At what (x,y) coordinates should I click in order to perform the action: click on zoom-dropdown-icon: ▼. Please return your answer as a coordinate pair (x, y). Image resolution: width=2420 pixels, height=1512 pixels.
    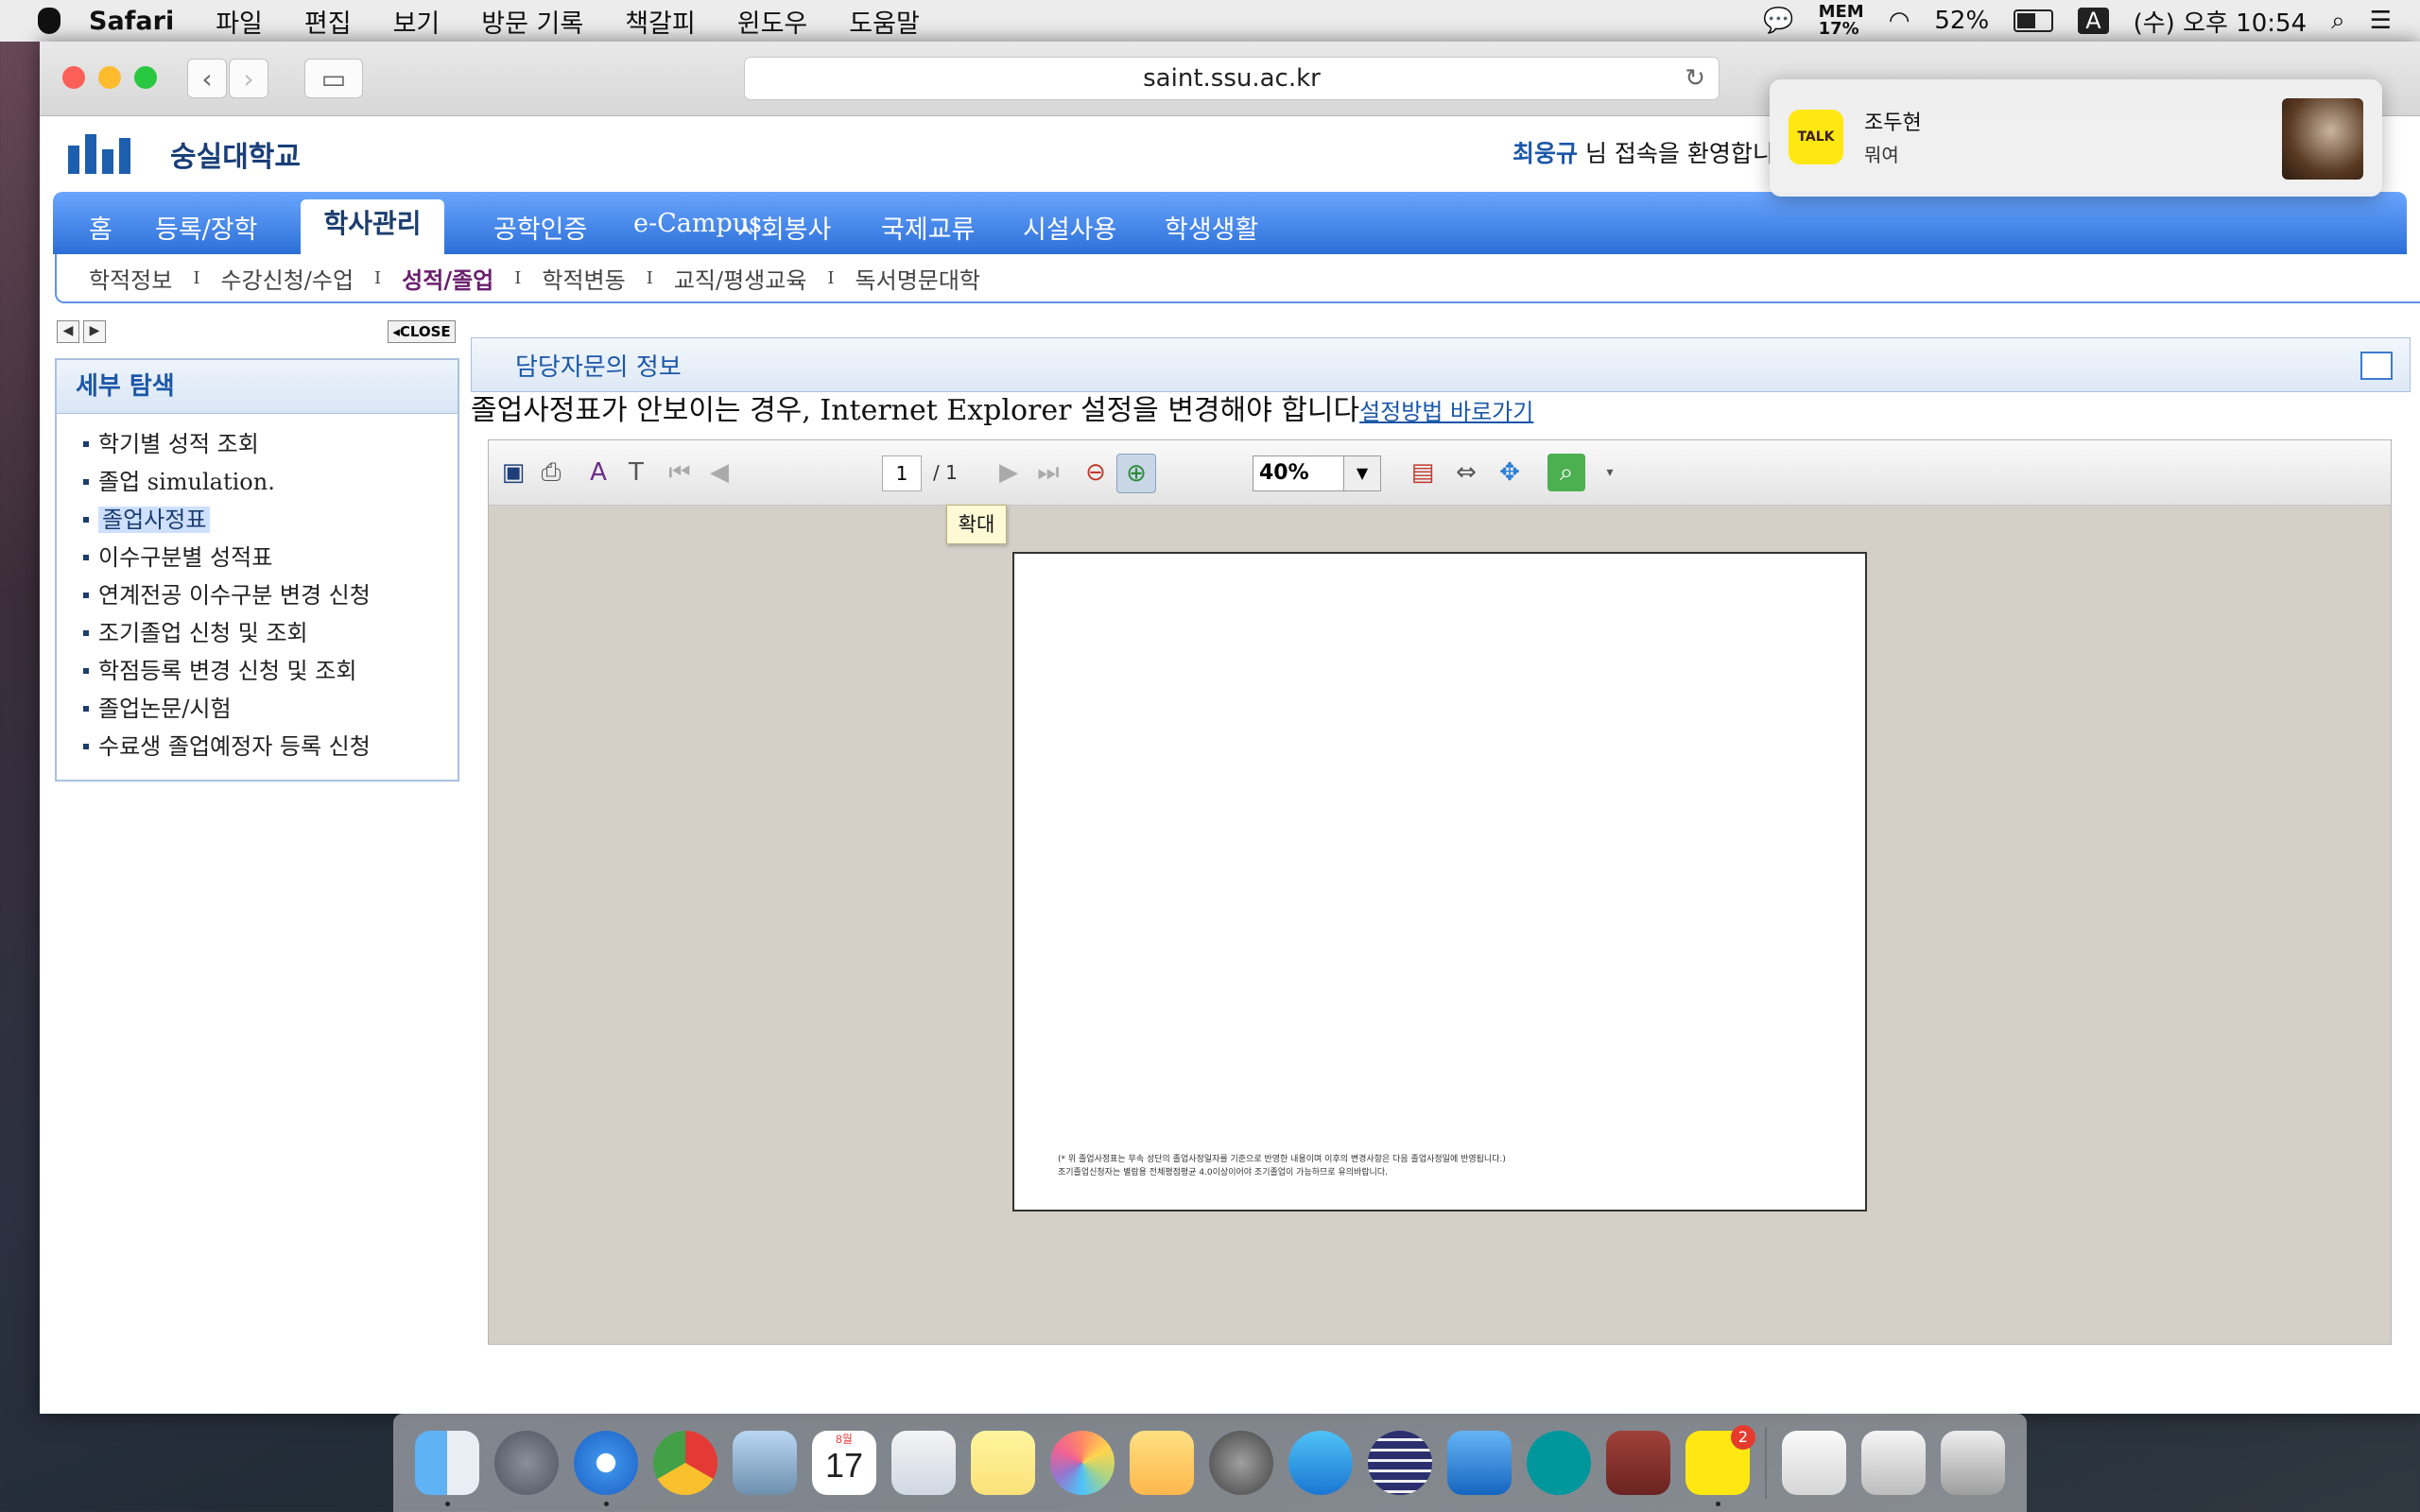
    Looking at the image, I should click on (1362, 473).